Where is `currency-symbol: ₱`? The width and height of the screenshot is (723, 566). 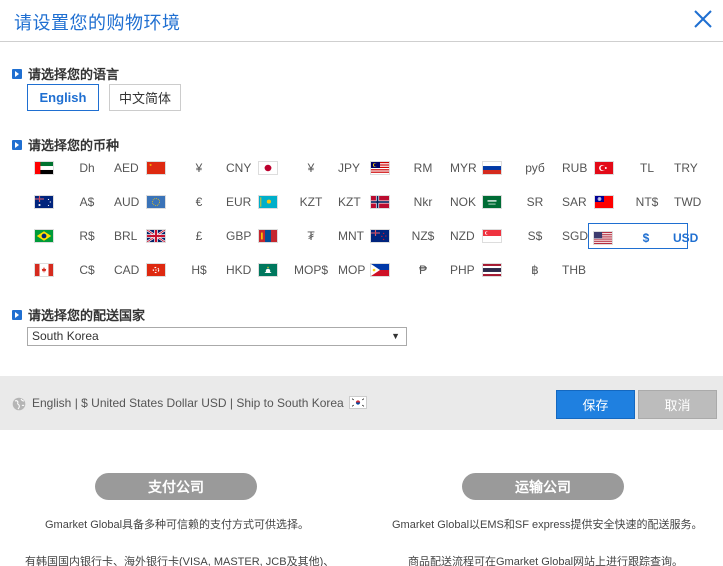
currency-symbol: ₱ is located at coordinates (422, 270).